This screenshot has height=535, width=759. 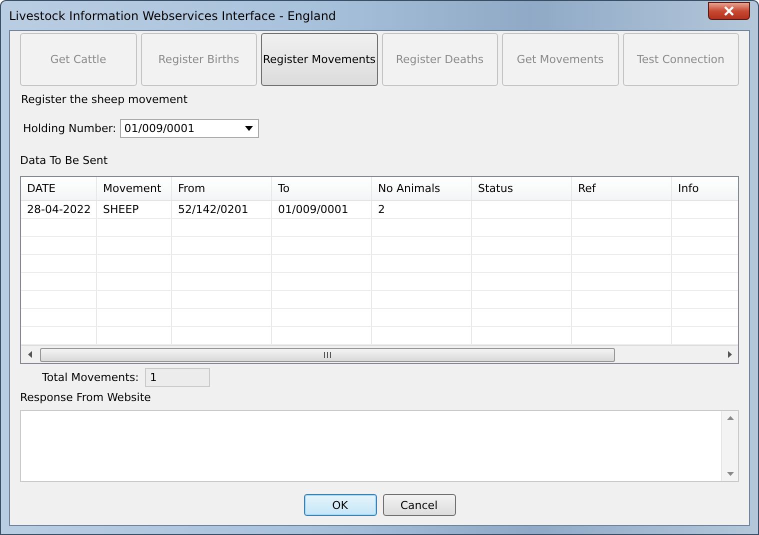 What do you see at coordinates (105, 99) in the screenshot?
I see `section-heading: Register the sheep movement` at bounding box center [105, 99].